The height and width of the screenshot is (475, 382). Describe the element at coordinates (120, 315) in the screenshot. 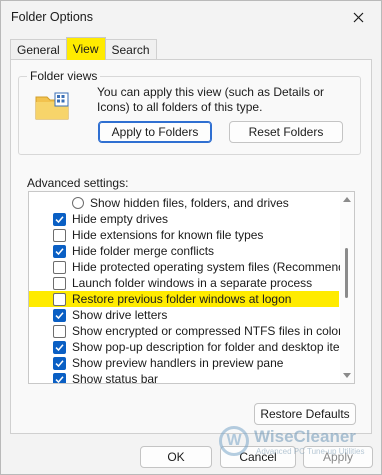

I see `advanced-setting-label: Show drive letters` at that location.